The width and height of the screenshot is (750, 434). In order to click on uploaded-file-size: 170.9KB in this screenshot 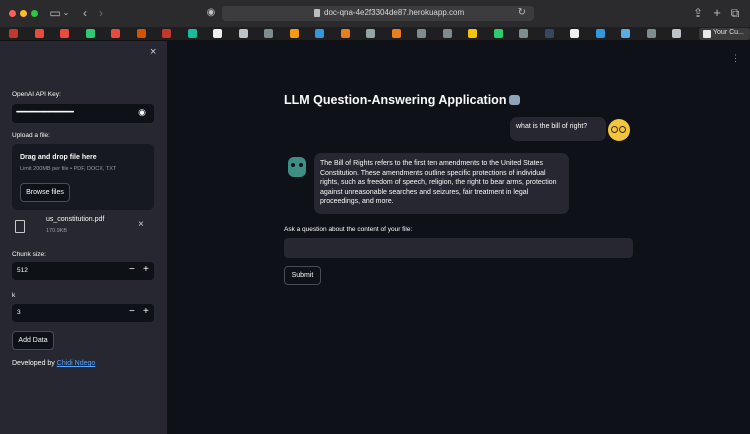, I will do `click(57, 231)`.